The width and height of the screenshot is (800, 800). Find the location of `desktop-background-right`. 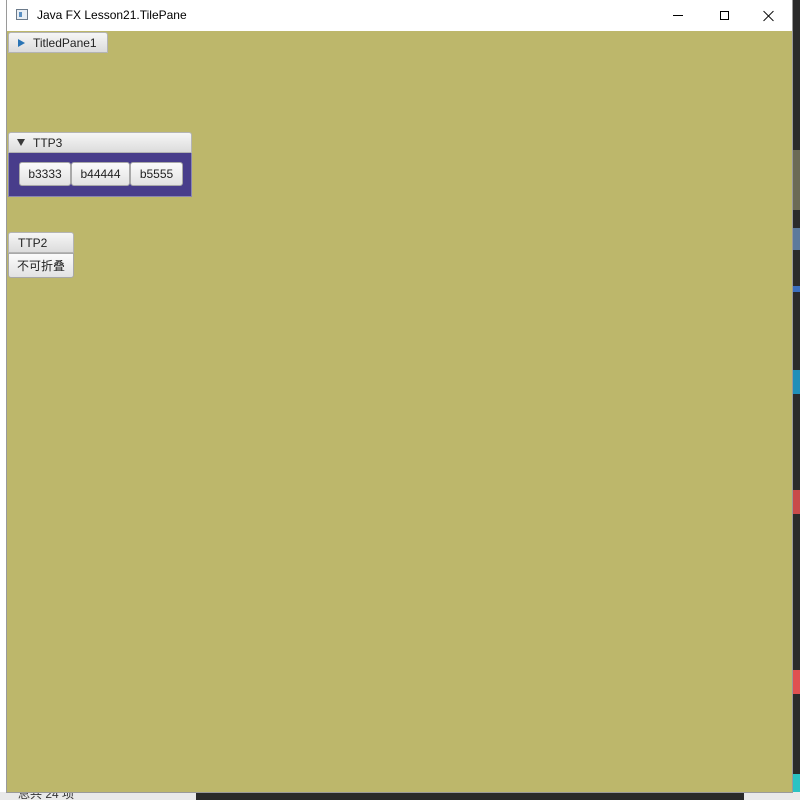

desktop-background-right is located at coordinates (796, 400).